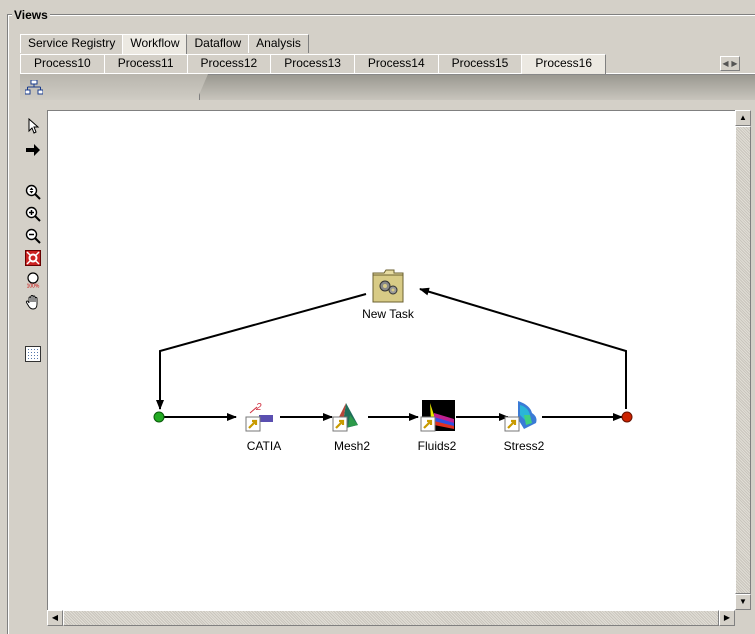  Describe the element at coordinates (33, 126) in the screenshot. I see `select-arrow-icon` at that location.